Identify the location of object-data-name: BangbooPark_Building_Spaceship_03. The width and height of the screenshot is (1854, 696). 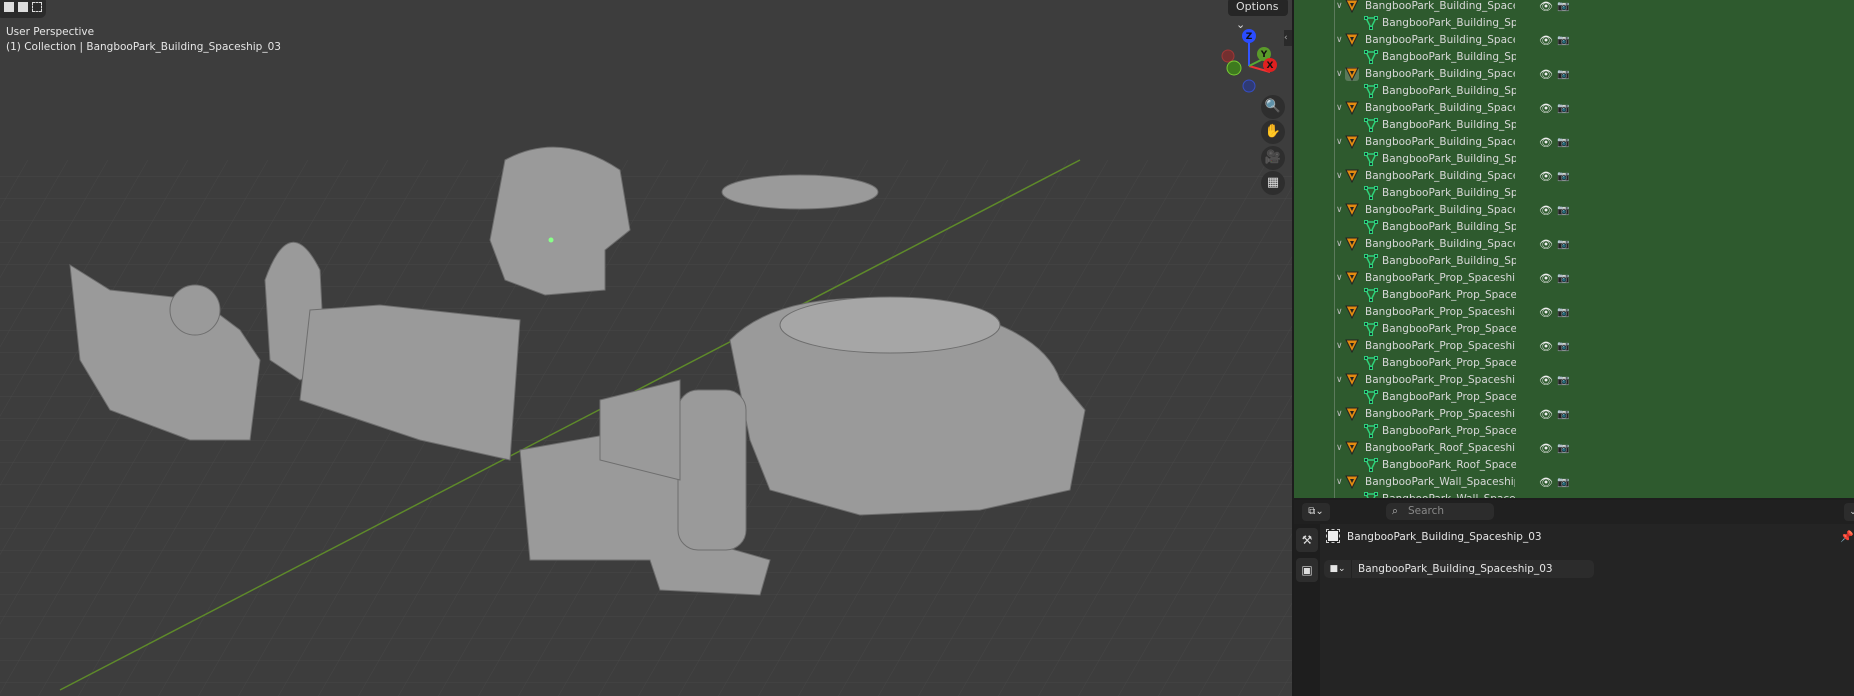
(1455, 569).